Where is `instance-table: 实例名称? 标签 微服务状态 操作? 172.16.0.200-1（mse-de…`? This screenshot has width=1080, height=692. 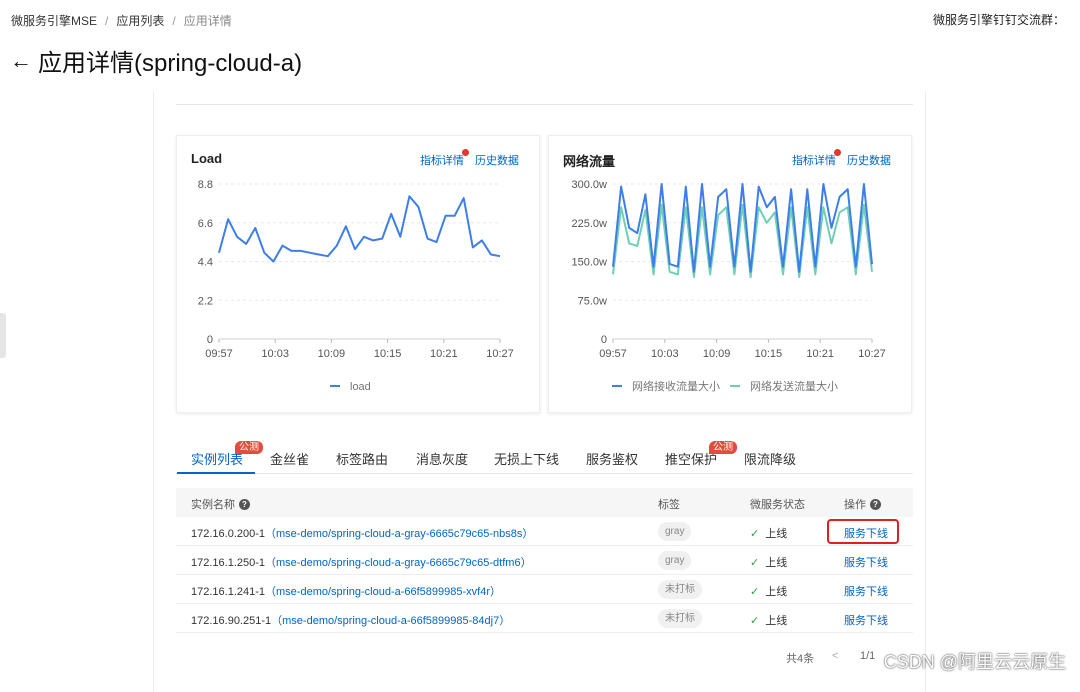 instance-table: 实例名称? 标签 微服务状态 操作? 172.16.0.200-1（mse-de… is located at coordinates (544, 560).